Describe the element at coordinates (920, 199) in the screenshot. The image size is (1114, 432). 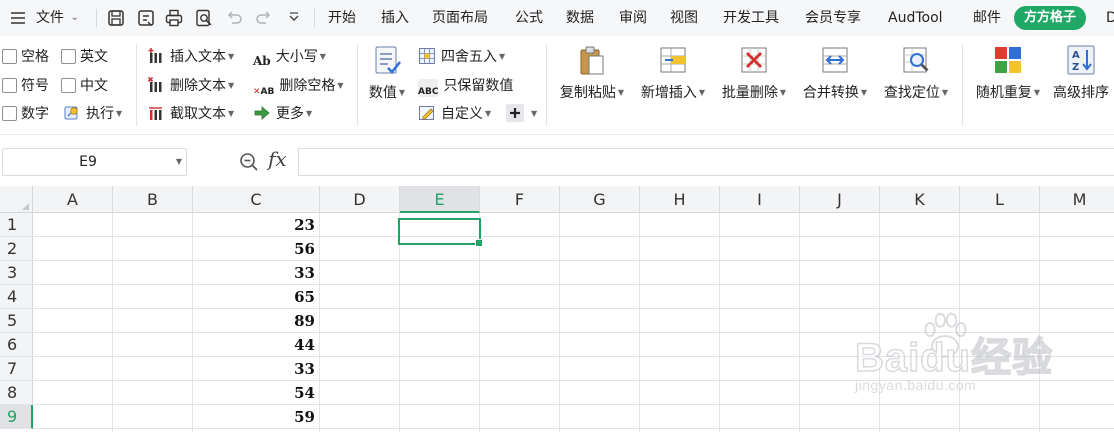
I see `column-header-k: K` at that location.